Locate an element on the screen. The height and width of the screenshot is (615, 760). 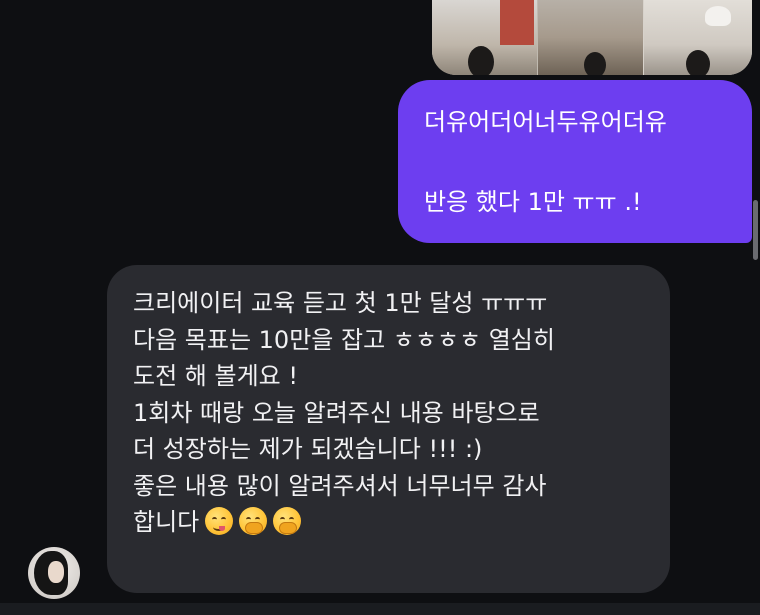
photo-hat is located at coordinates (718, 16).